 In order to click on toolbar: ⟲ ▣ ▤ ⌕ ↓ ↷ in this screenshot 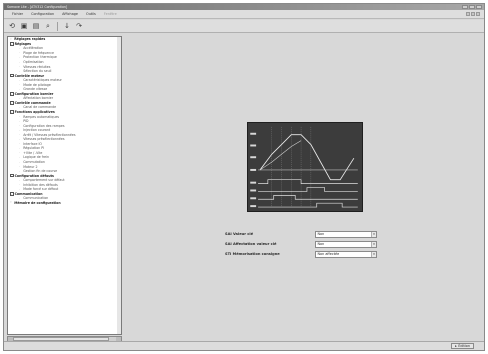, I will do `click(244, 26)`.